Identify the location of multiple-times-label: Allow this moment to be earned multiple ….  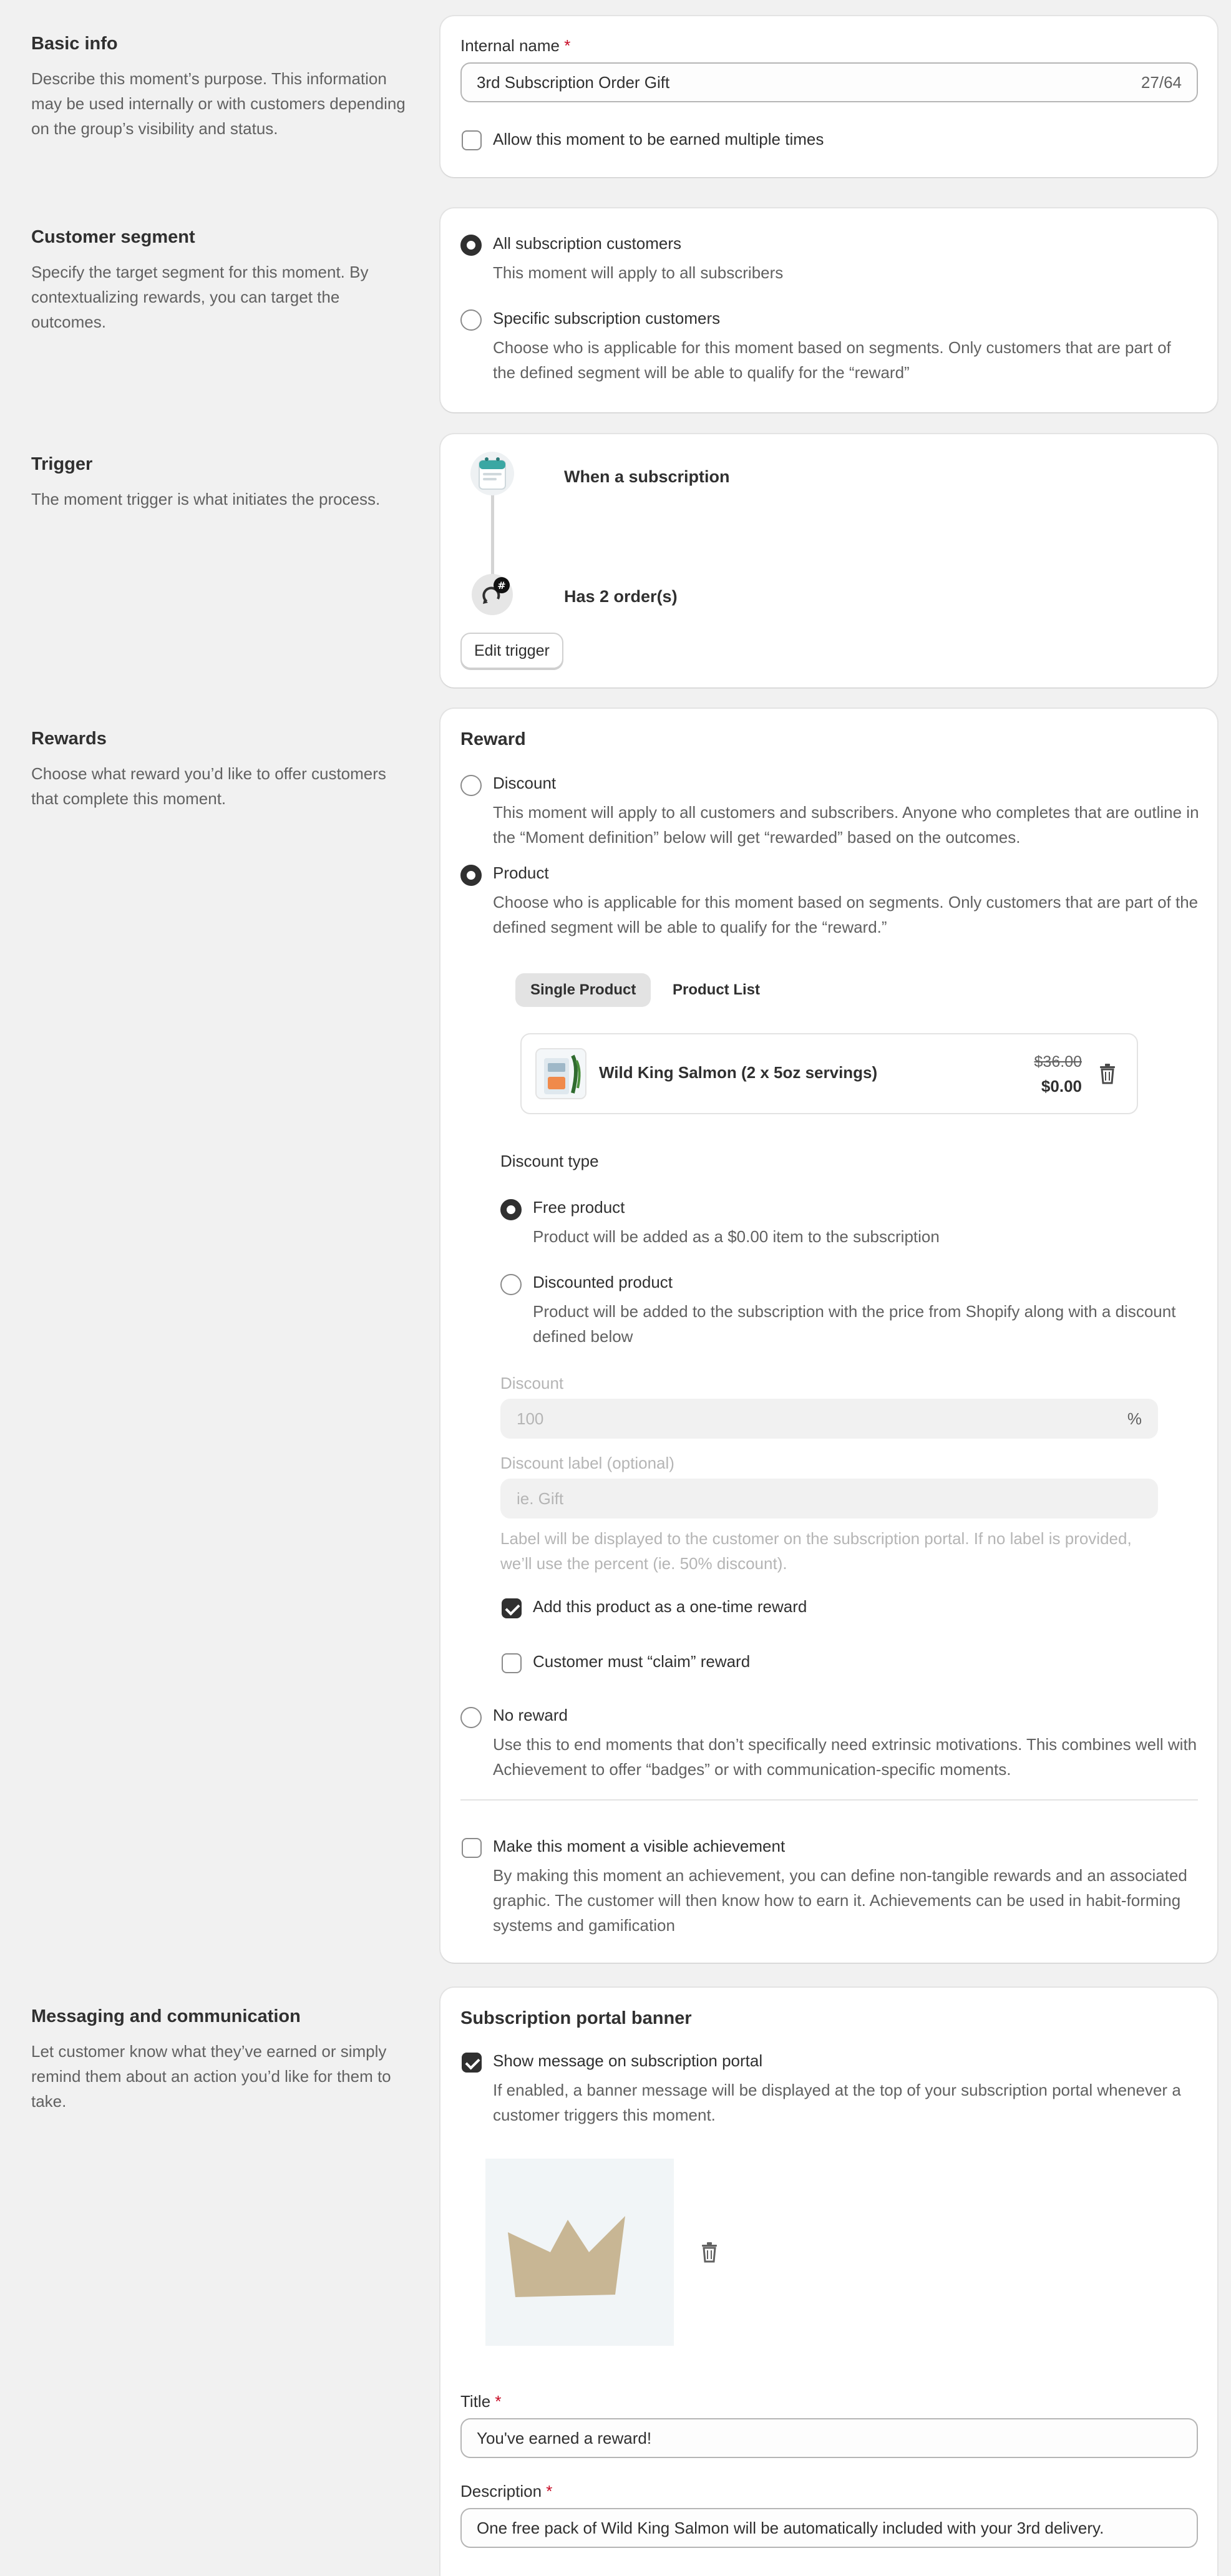
(658, 139).